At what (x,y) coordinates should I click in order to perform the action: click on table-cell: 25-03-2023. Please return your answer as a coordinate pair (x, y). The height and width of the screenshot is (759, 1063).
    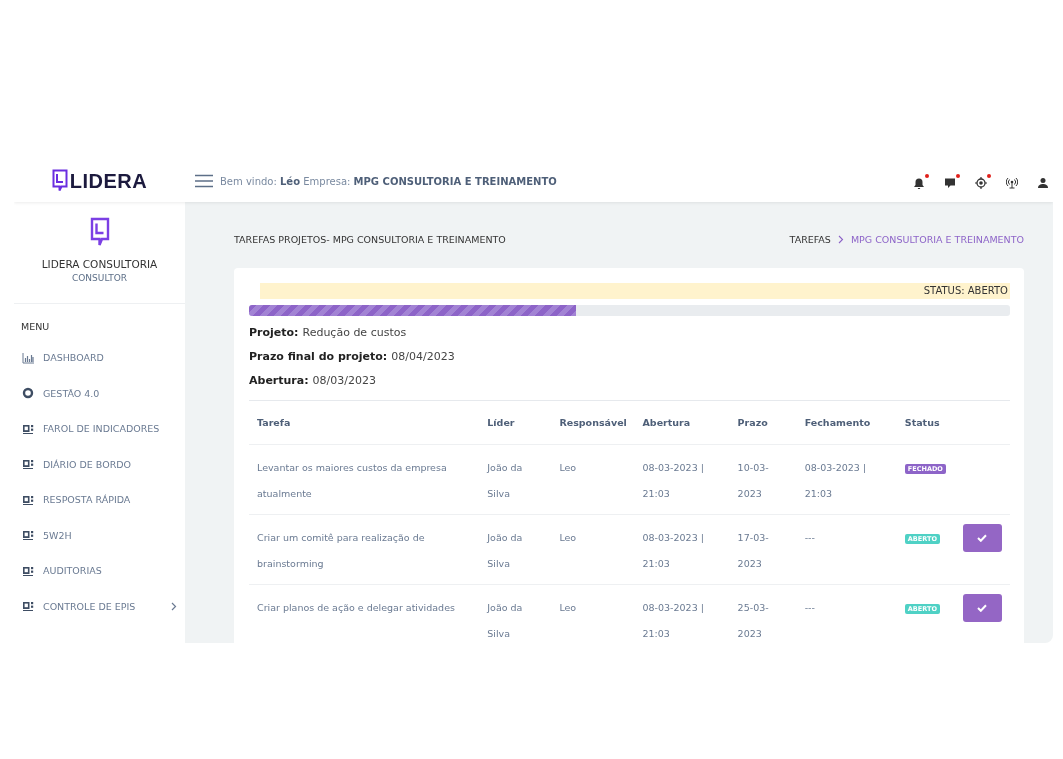
    Looking at the image, I should click on (763, 613).